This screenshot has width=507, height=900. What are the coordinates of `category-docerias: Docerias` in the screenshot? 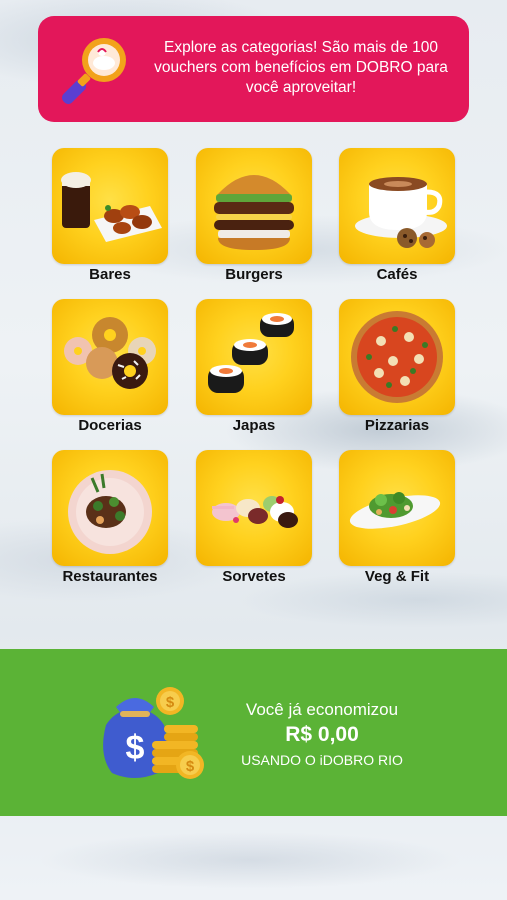 It's located at (112, 369).